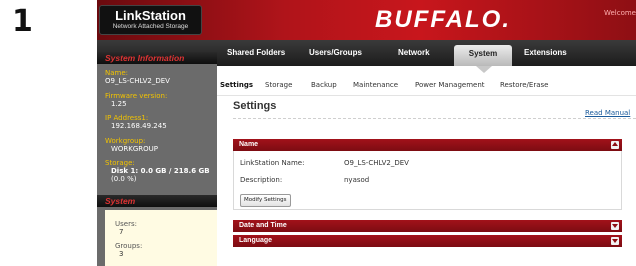 This screenshot has height=266, width=636. I want to click on sidebar-workgroup-value: WORKGROUP, so click(135, 149).